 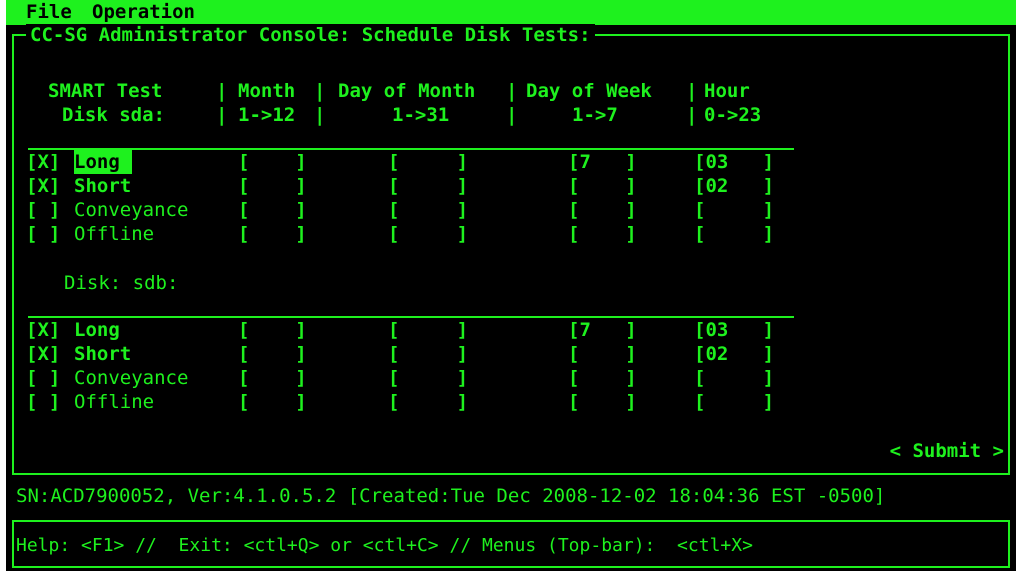 What do you see at coordinates (692, 115) in the screenshot?
I see `header-sep-4b: |` at bounding box center [692, 115].